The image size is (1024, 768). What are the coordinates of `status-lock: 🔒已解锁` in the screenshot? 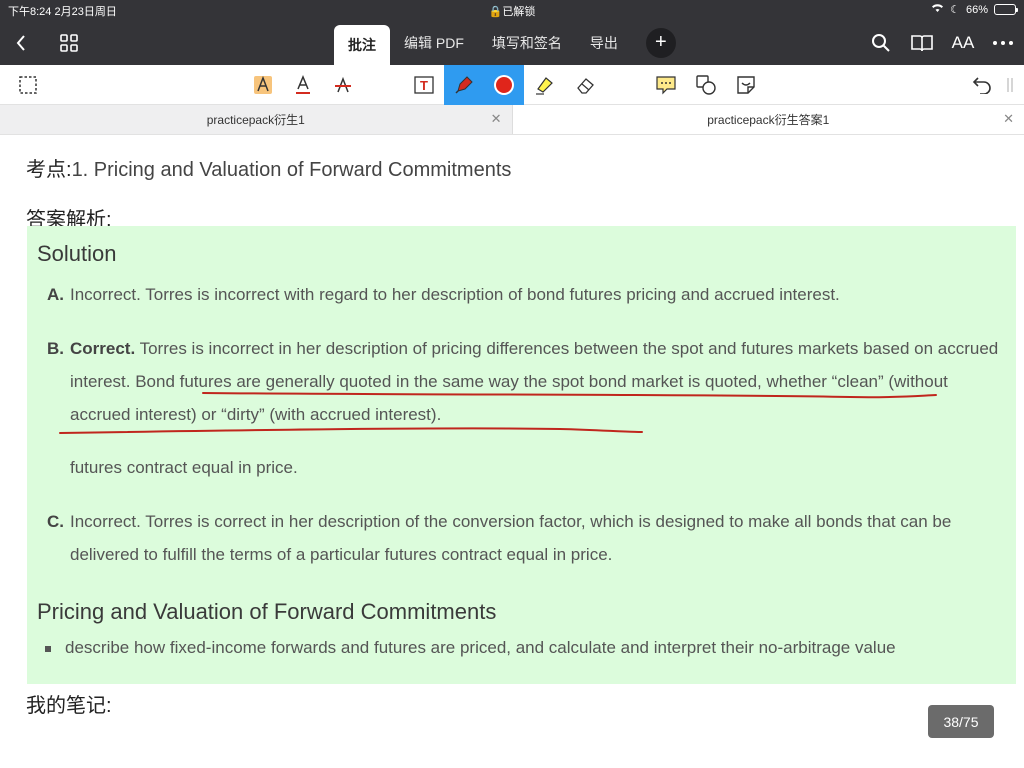 It's located at (512, 12).